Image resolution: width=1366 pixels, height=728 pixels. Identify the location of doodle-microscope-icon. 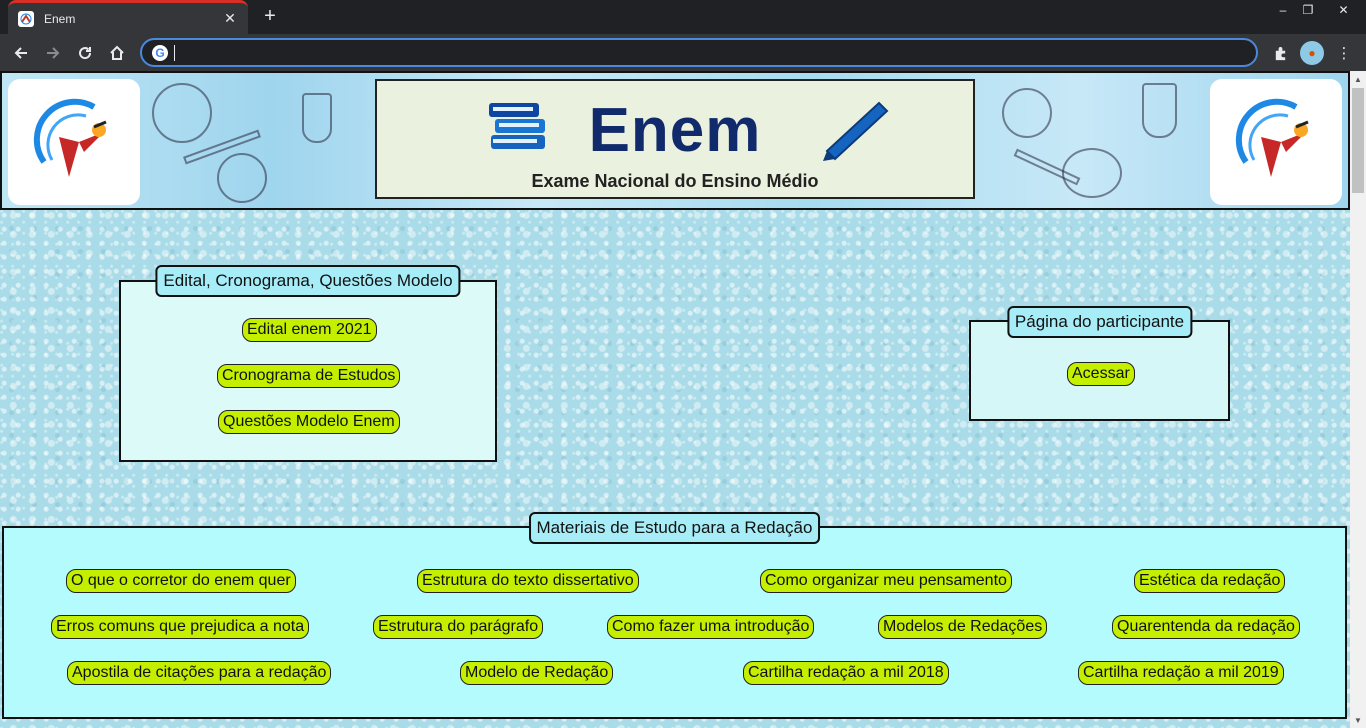
(317, 118).